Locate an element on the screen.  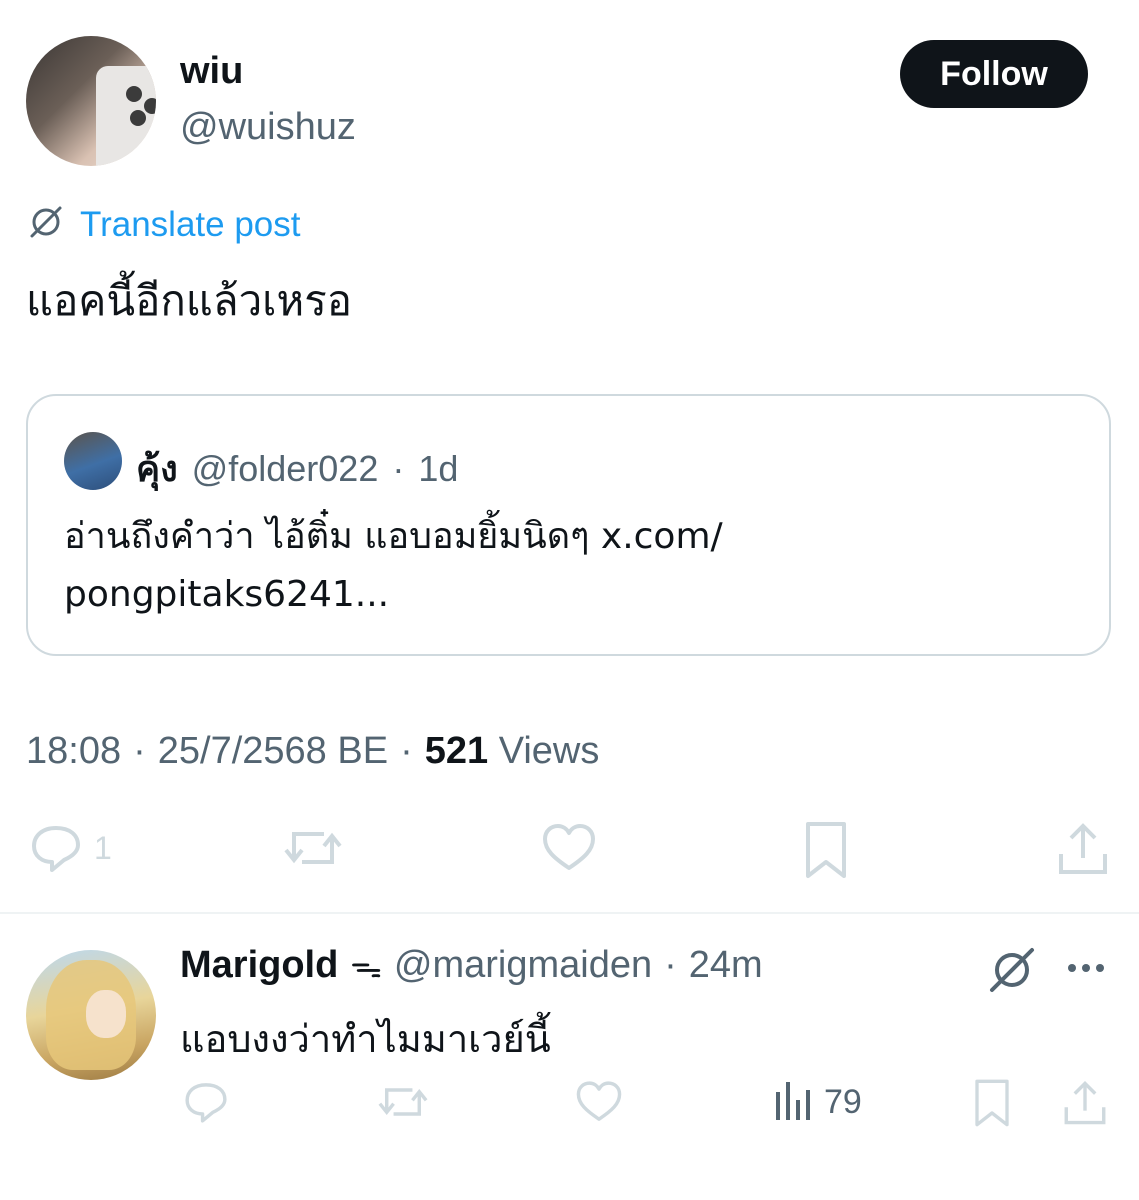
reply-repost-button is located at coordinates (403, 1104).